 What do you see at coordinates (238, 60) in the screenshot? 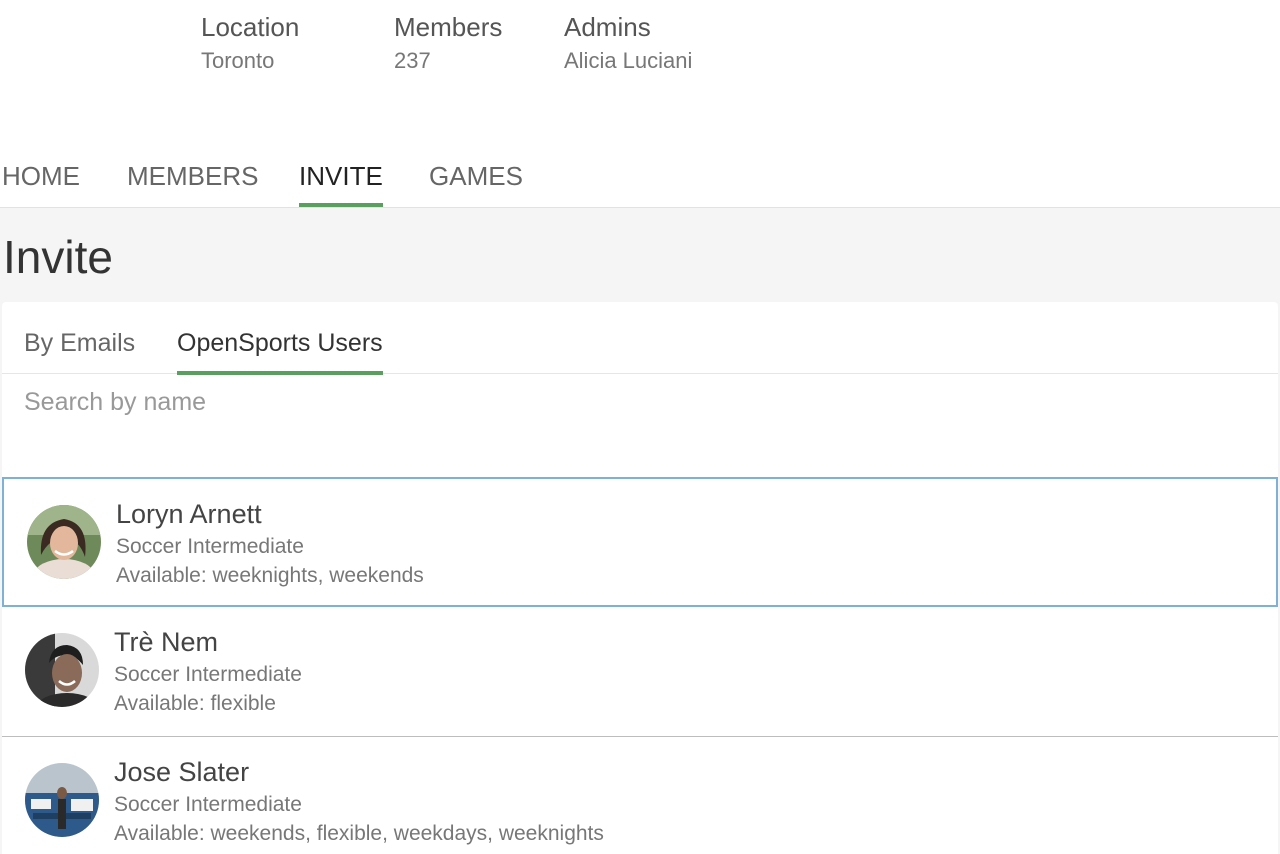
I see `location-value: Toronto` at bounding box center [238, 60].